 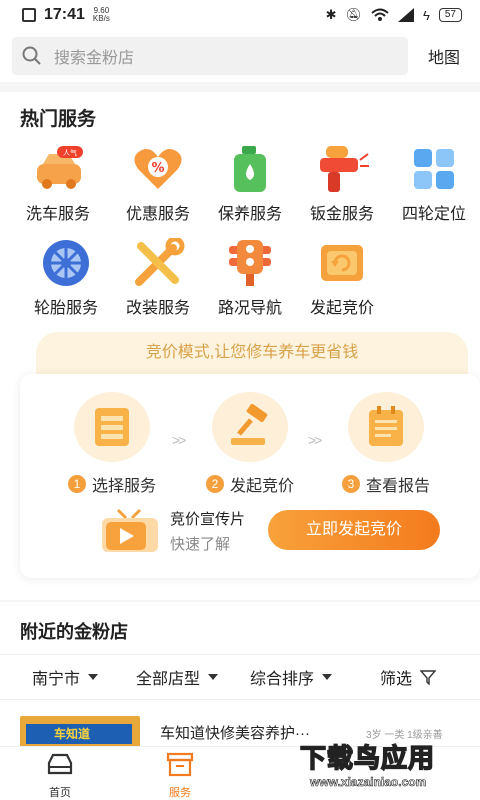 What do you see at coordinates (291, 677) in the screenshot?
I see `sort-filter: 综合排序` at bounding box center [291, 677].